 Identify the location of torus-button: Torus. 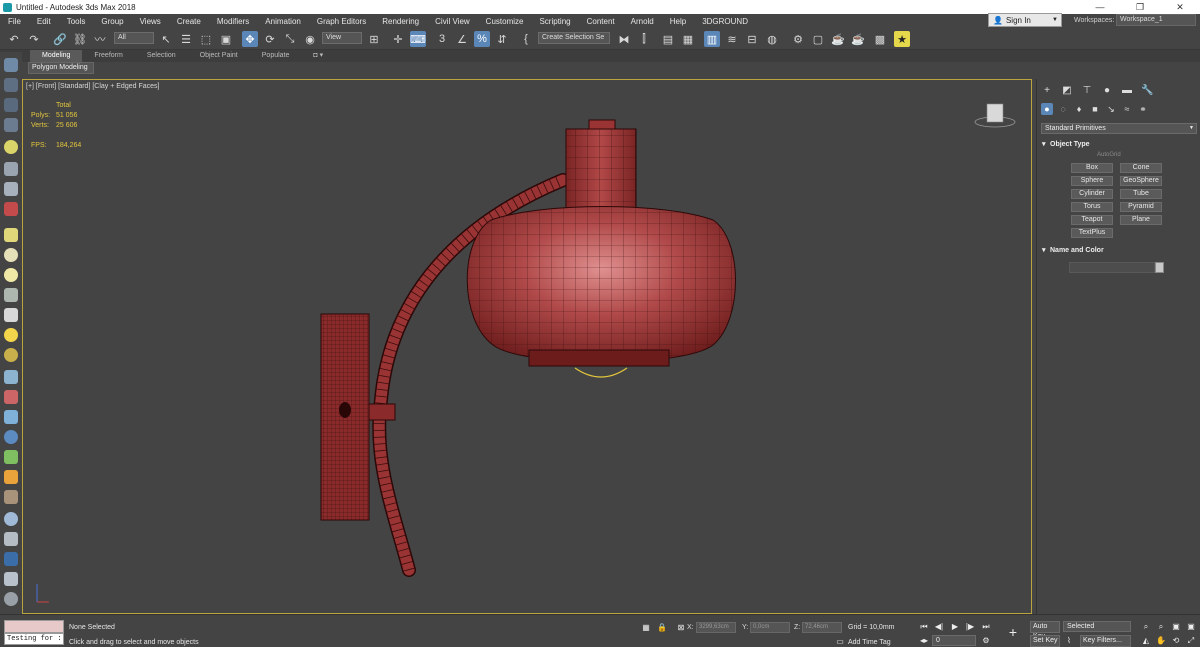
(1092, 207).